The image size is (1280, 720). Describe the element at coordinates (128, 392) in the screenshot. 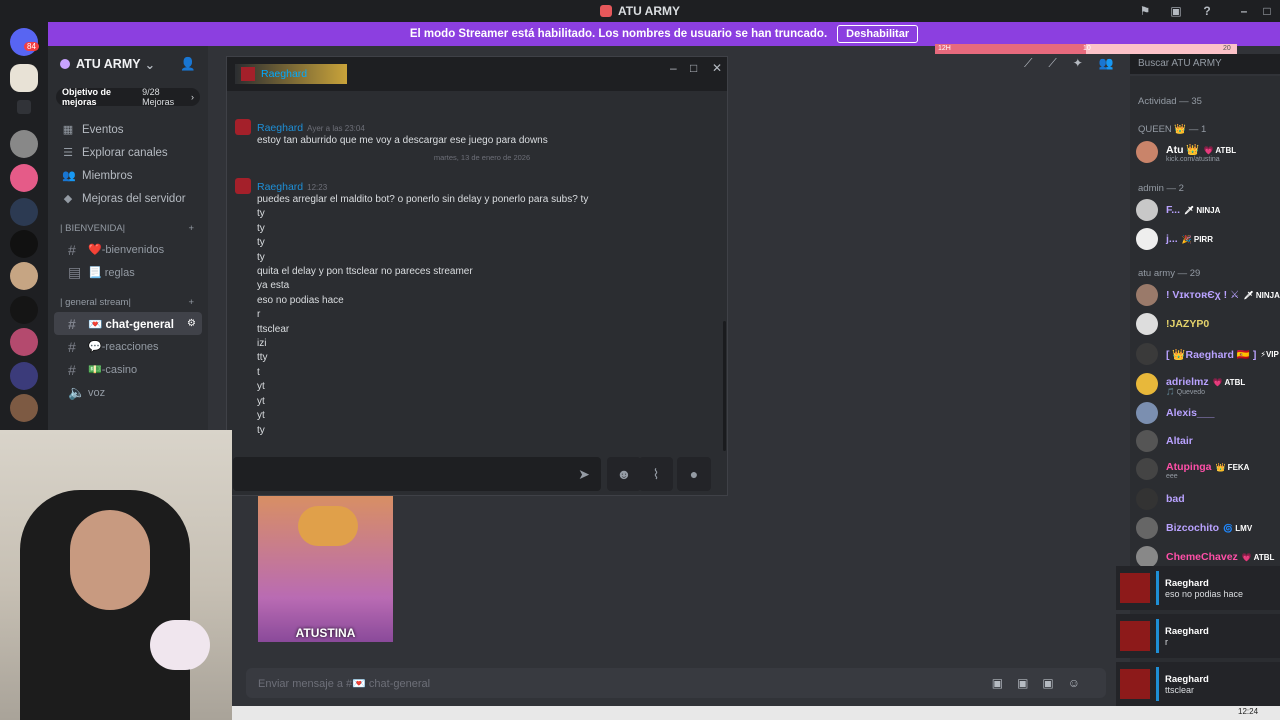

I see `channel-voz: 🔈 voz` at that location.